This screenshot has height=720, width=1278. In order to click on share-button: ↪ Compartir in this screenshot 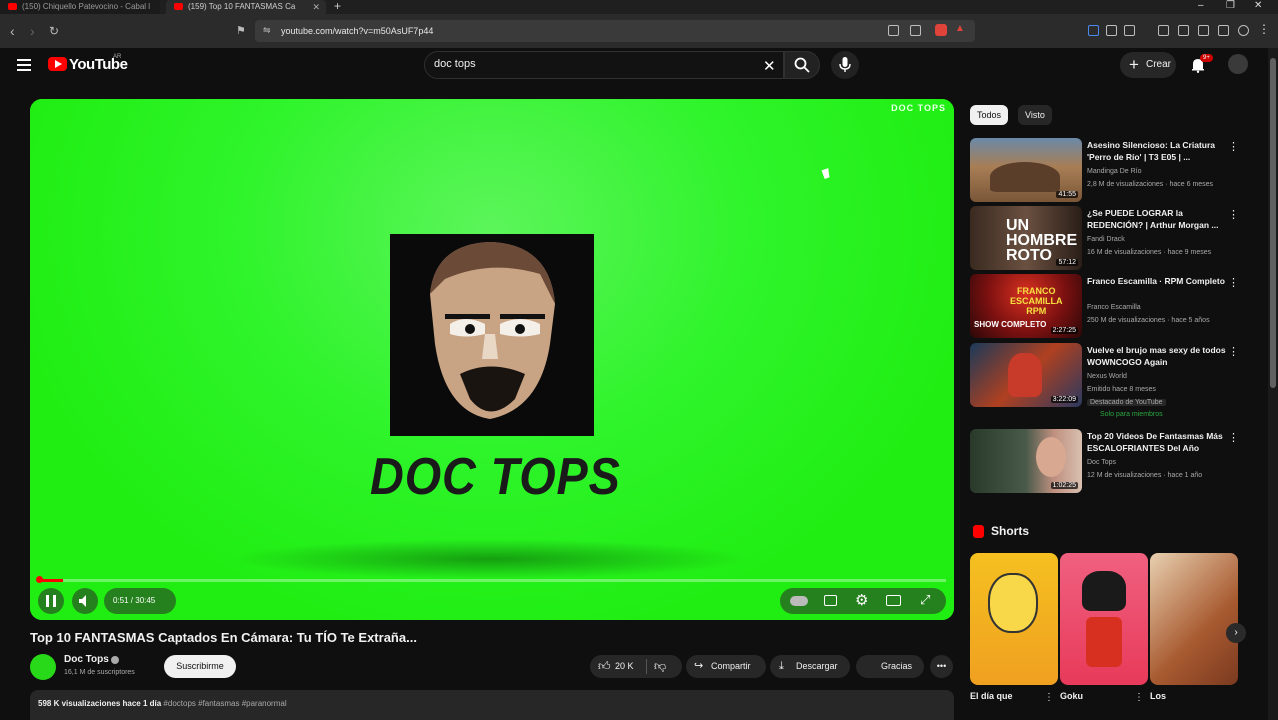, I will do `click(726, 666)`.